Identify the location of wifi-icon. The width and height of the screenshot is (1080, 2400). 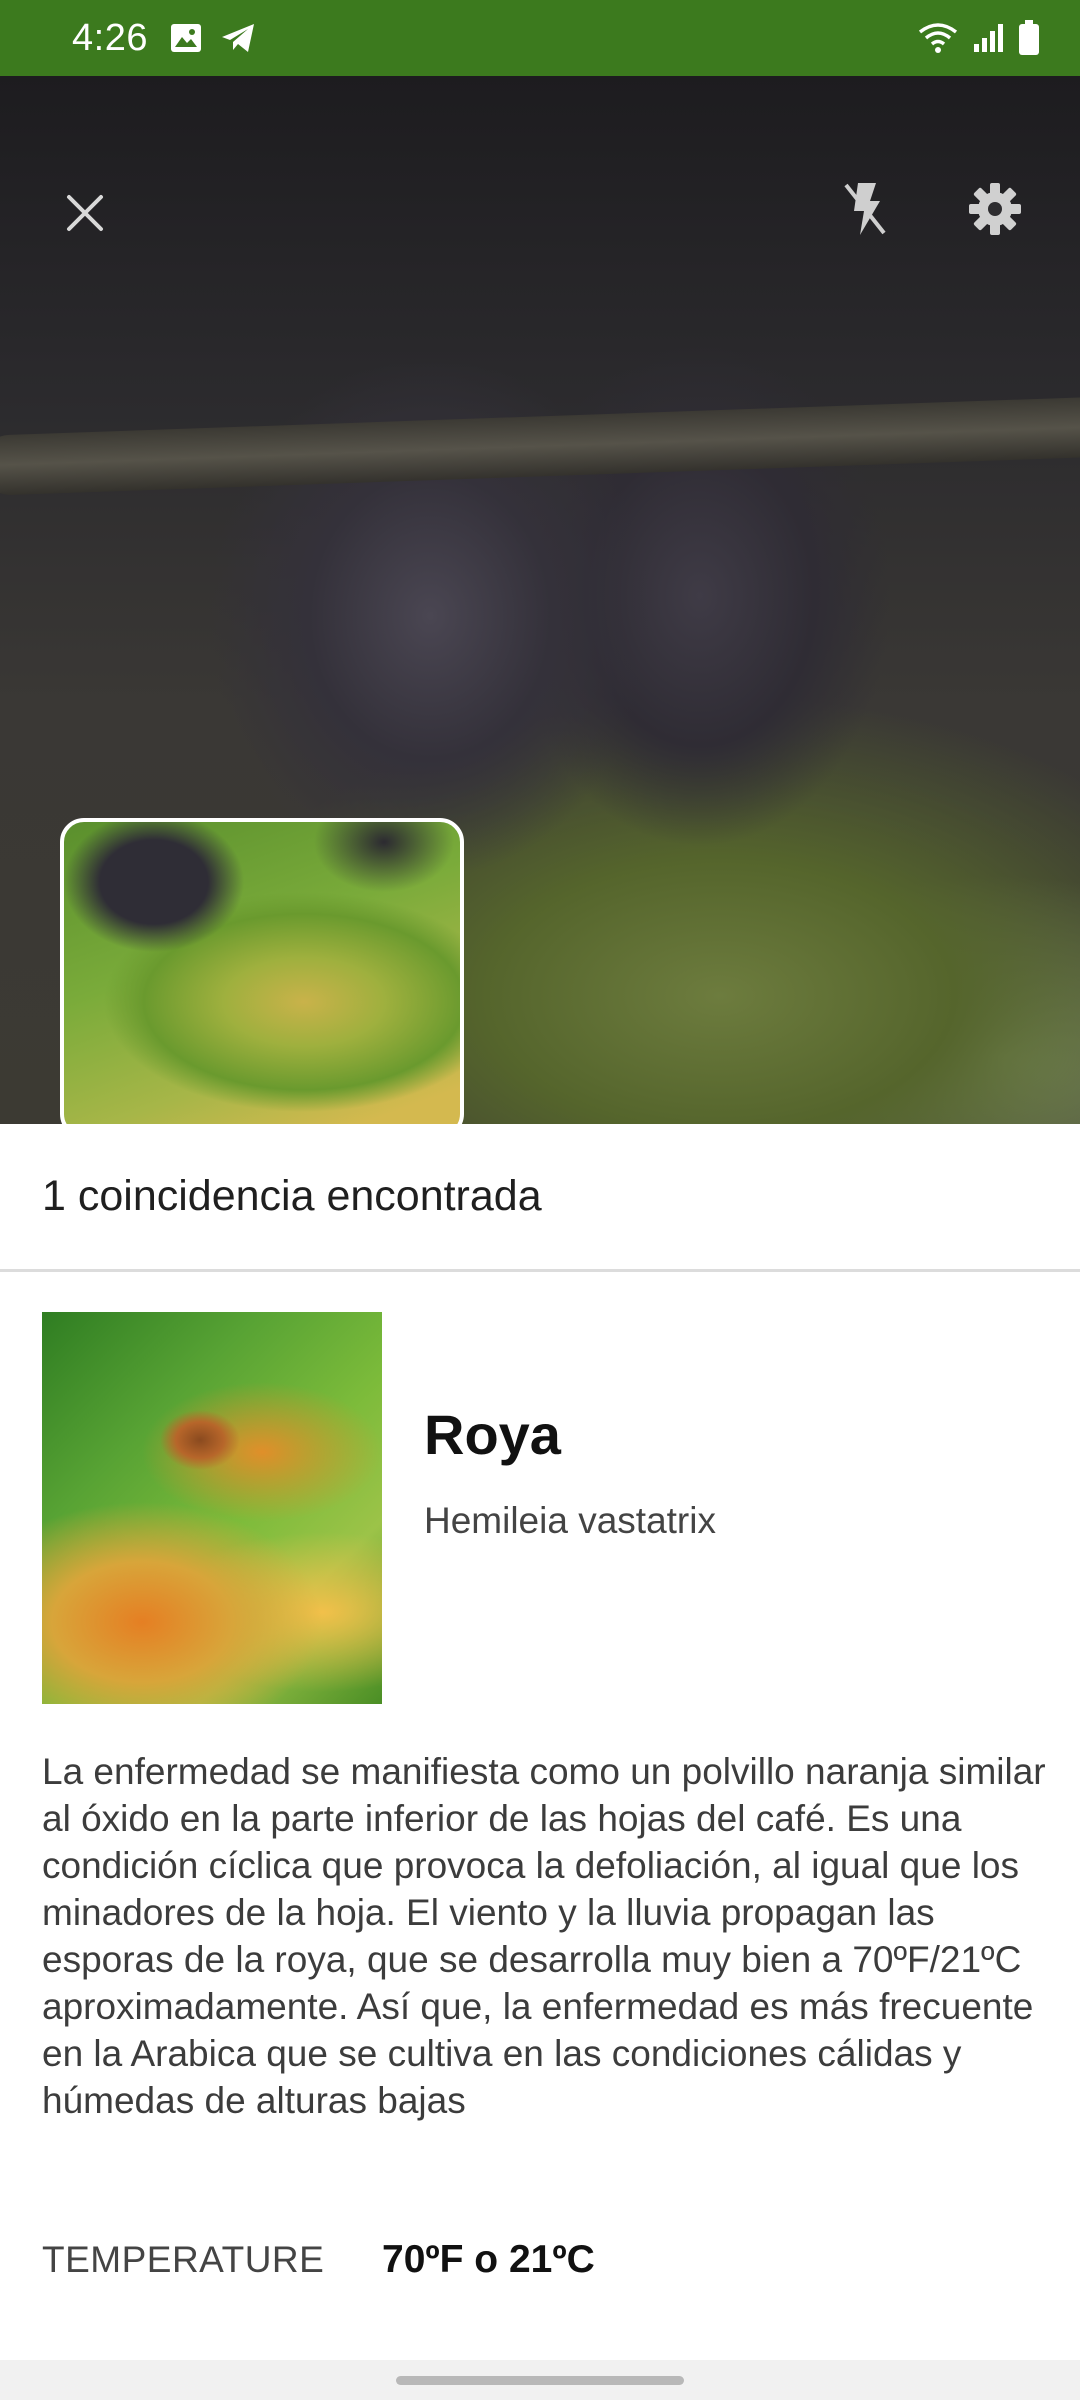
(938, 38).